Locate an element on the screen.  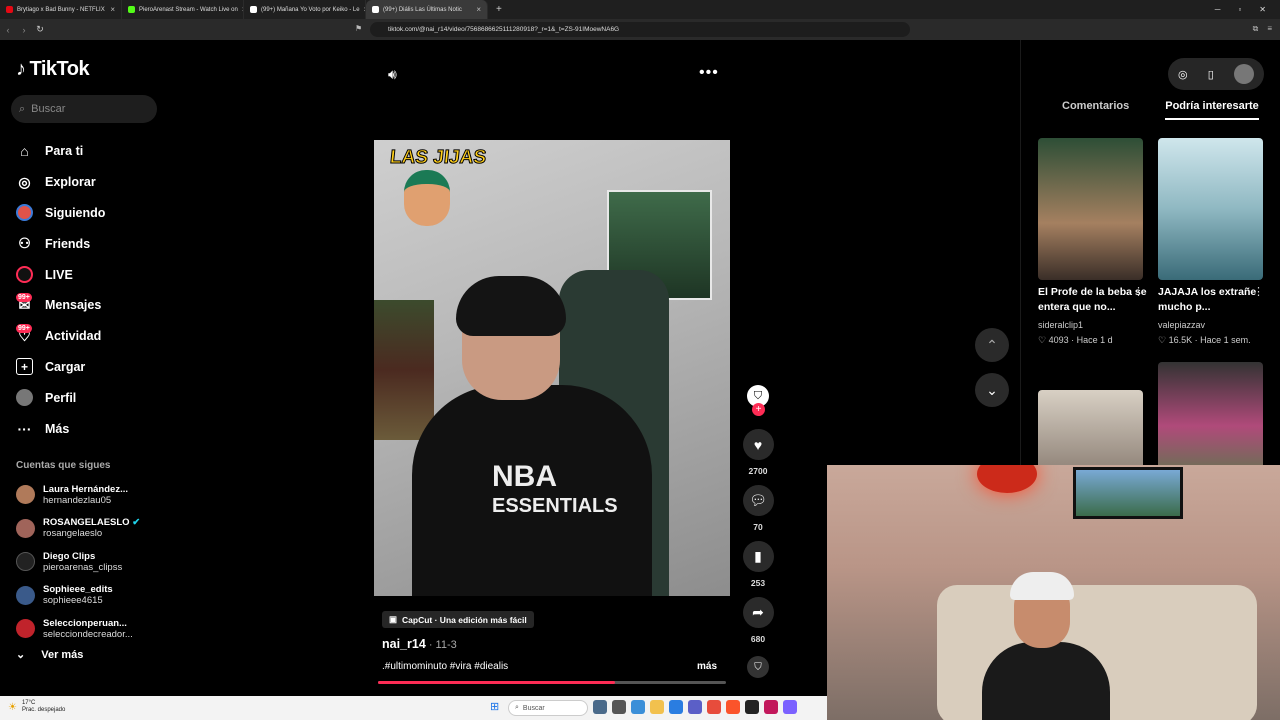
upload-icon: + is located at coordinates (24, 367).